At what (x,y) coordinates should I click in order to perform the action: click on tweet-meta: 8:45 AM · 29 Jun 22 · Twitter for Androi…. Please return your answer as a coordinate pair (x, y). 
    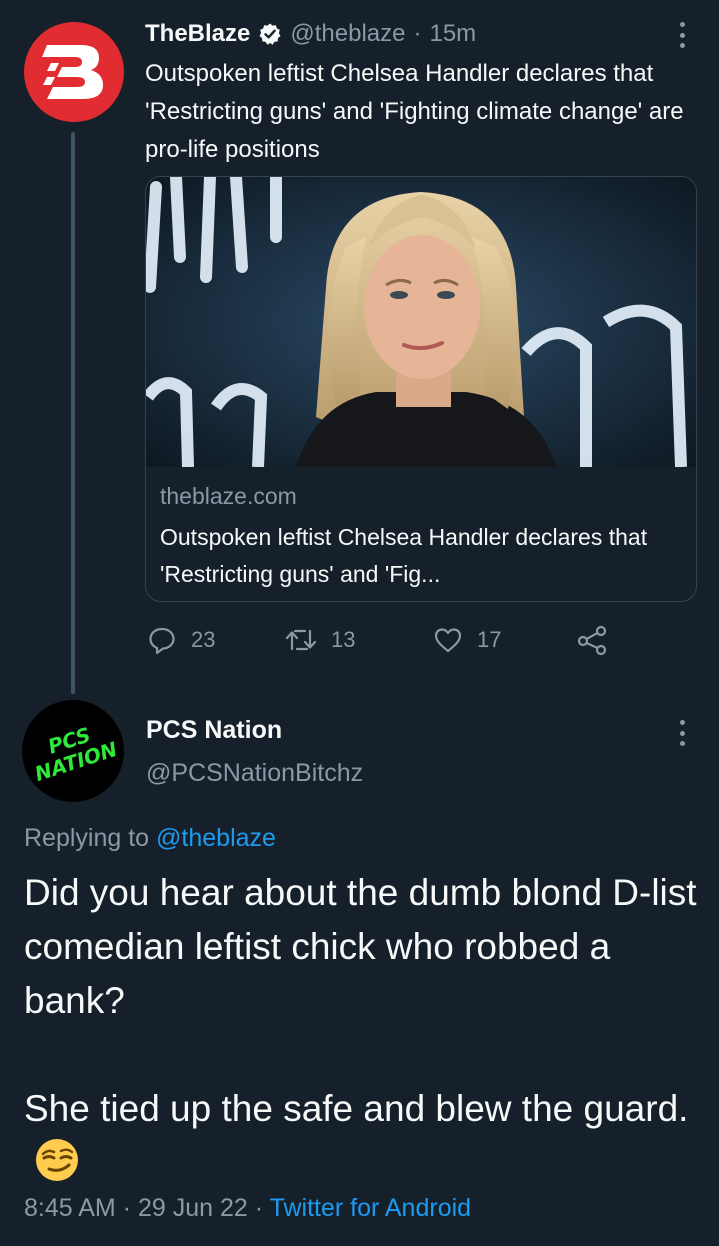
    Looking at the image, I should click on (247, 1208).